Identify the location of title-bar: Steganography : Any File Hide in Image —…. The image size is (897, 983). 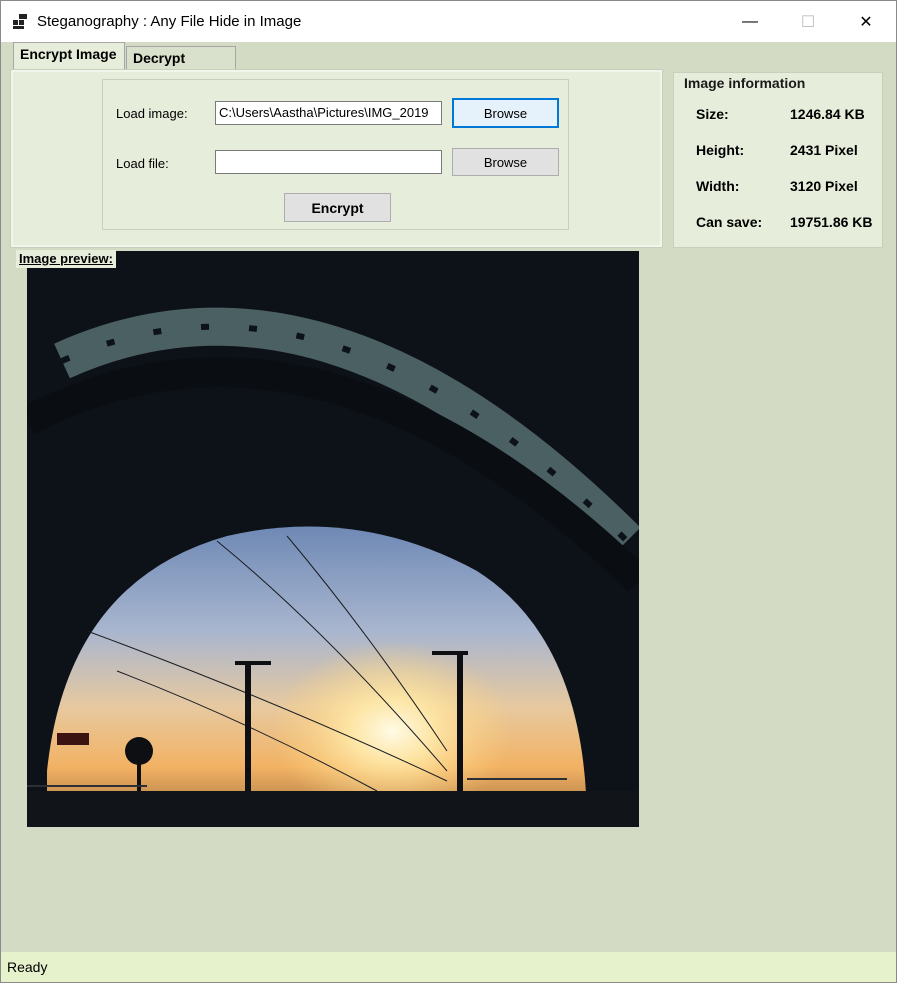
(448, 21).